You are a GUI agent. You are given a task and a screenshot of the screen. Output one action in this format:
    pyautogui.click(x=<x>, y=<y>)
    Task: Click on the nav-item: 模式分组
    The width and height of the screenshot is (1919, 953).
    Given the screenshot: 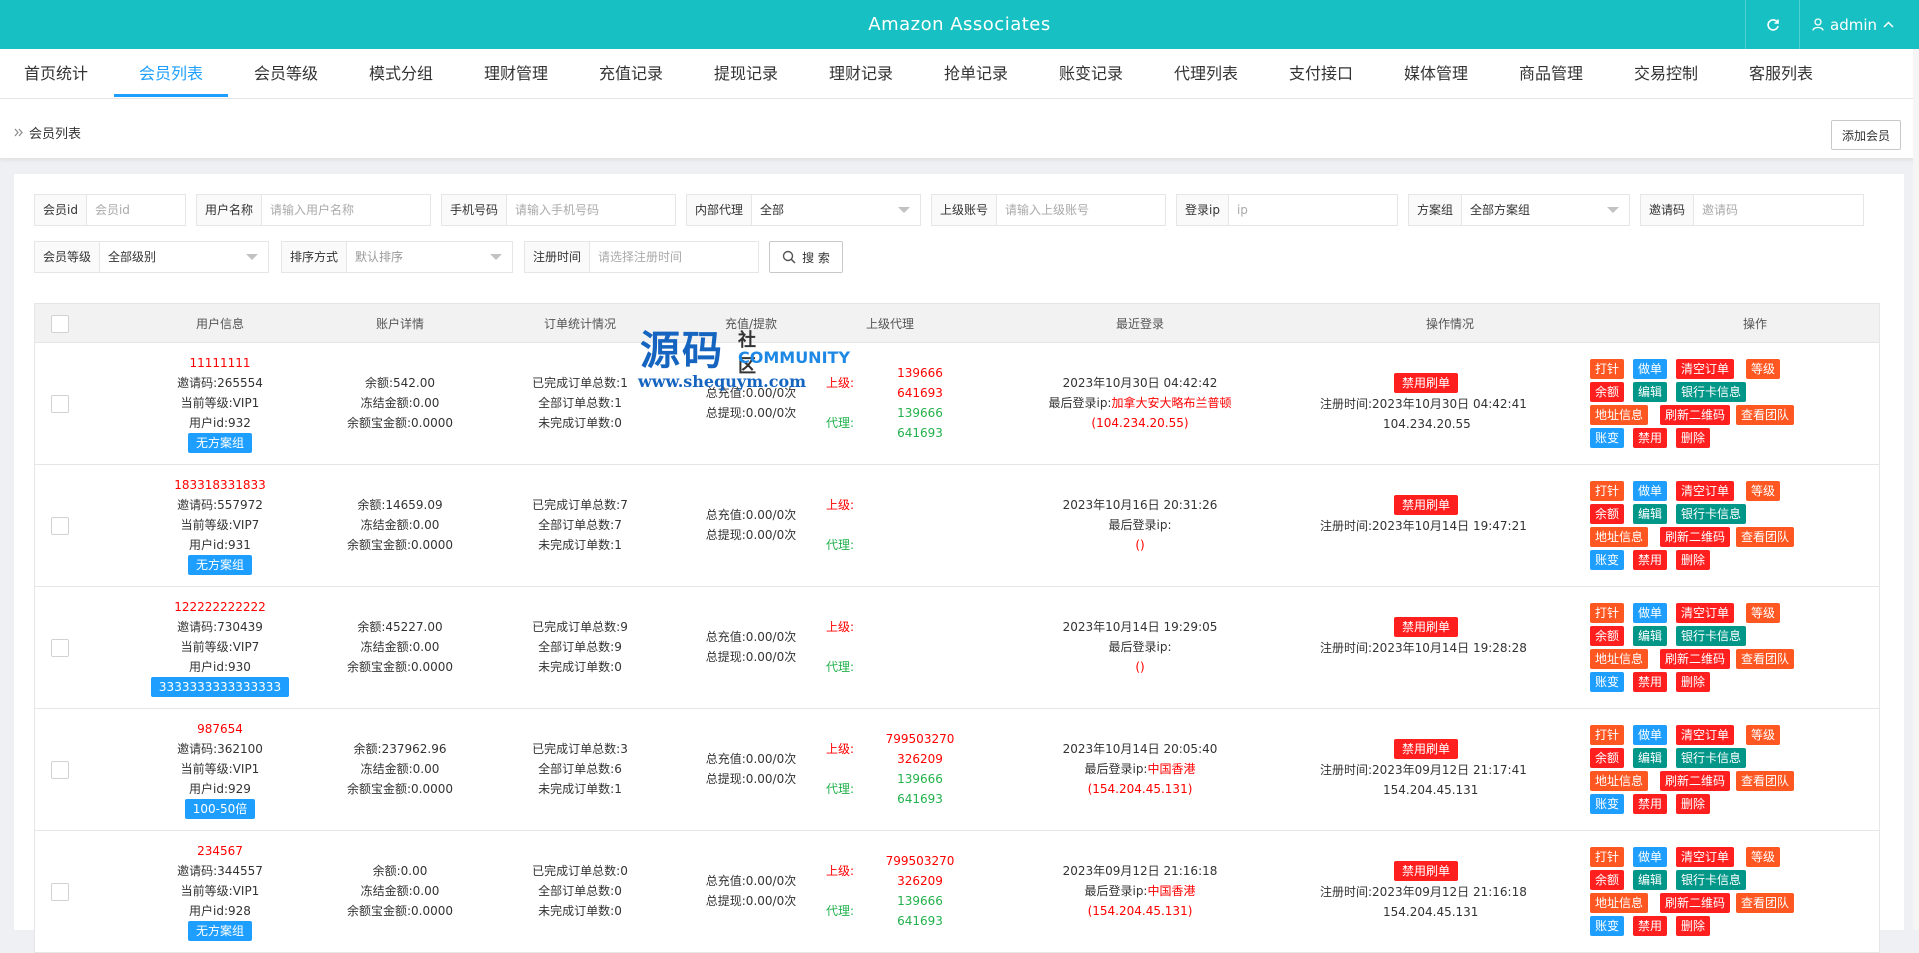 What is the action you would take?
    pyautogui.click(x=401, y=74)
    